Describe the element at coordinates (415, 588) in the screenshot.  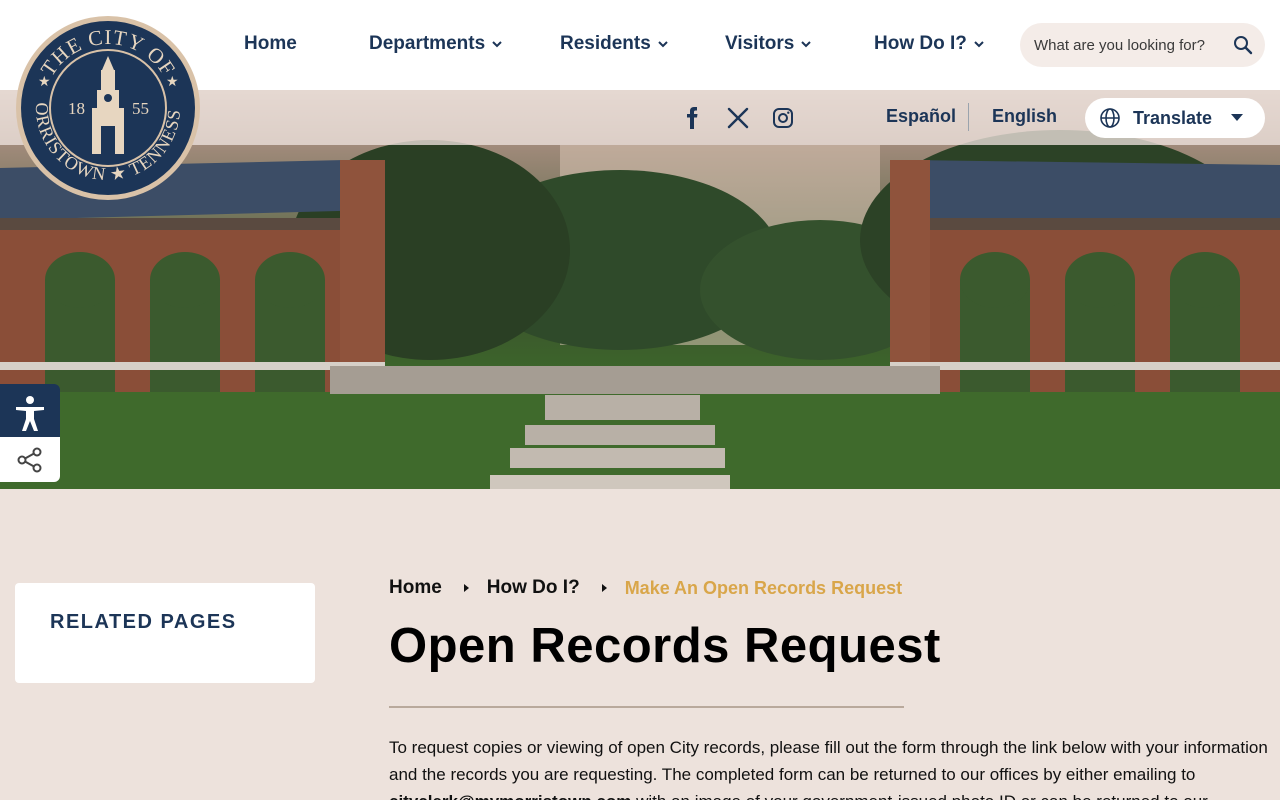
I see `breadcrumb-home: Home` at that location.